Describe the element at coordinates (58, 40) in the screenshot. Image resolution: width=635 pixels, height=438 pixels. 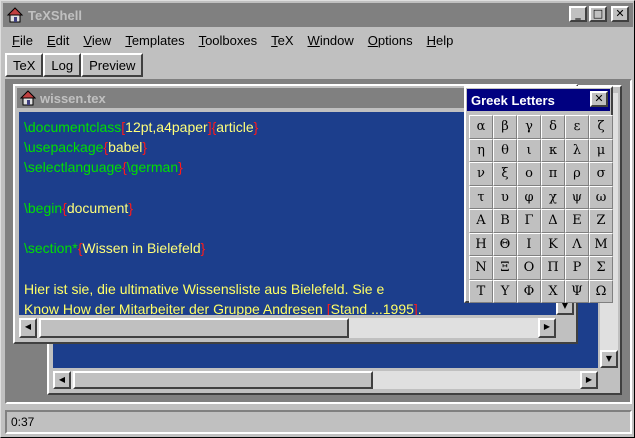
I see `menu-edit: Edit` at that location.